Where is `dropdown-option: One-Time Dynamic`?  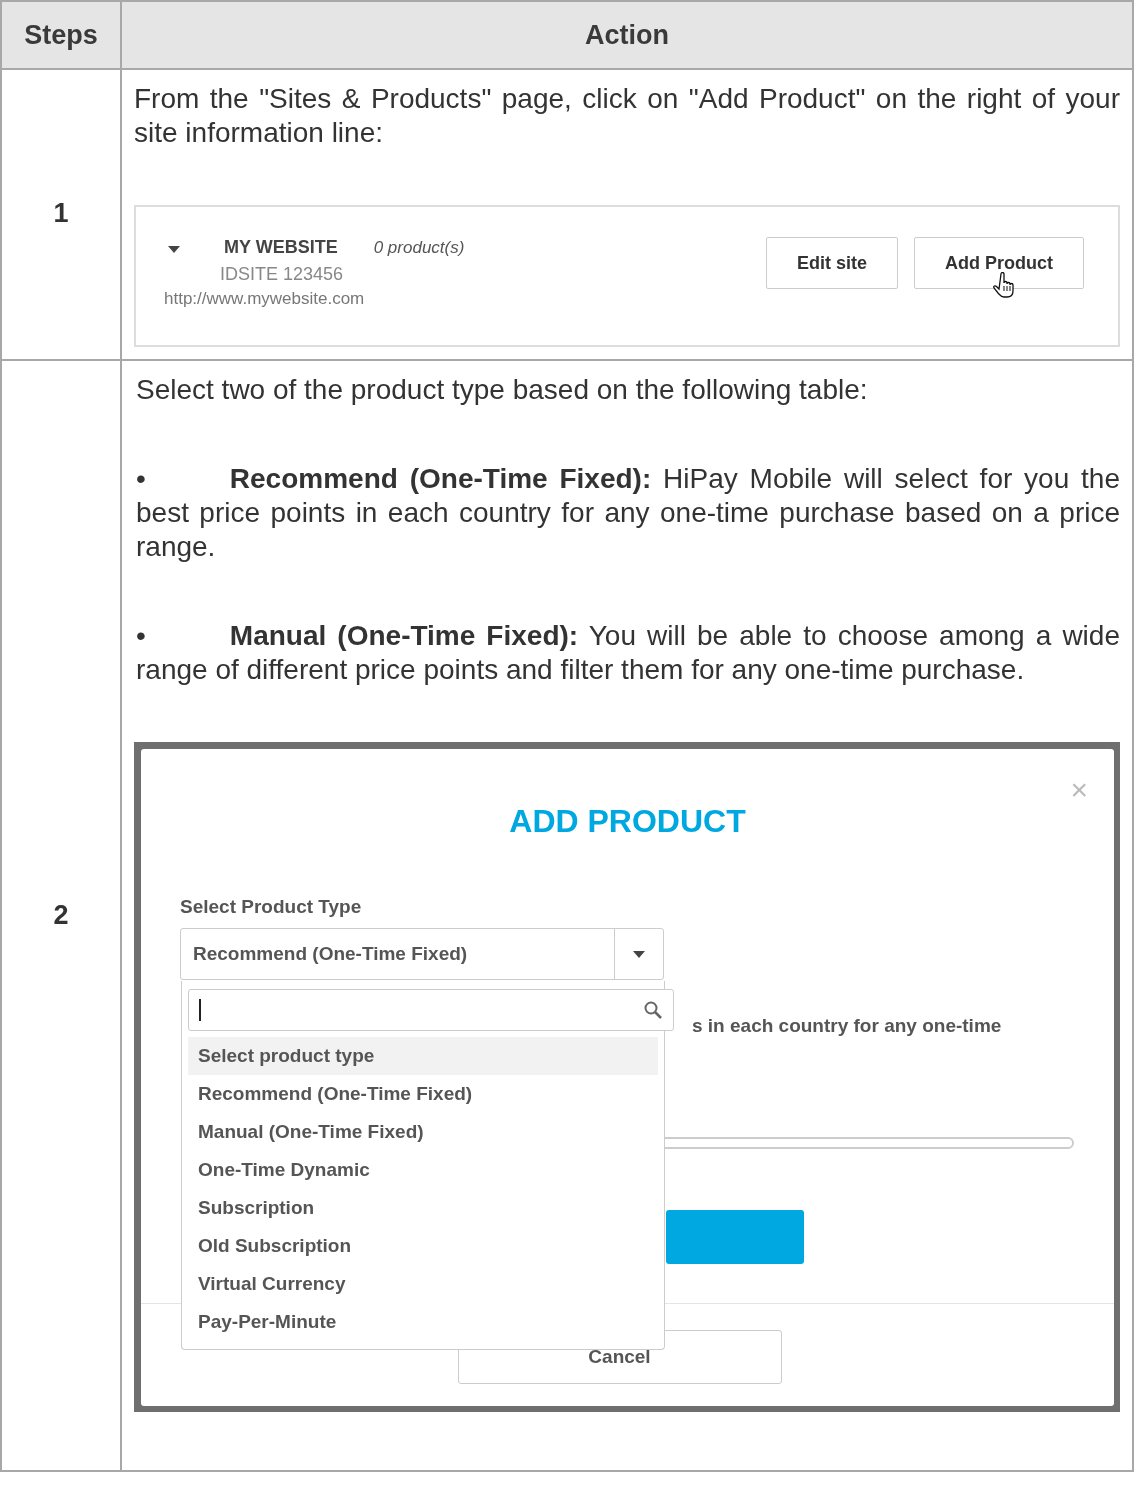 dropdown-option: One-Time Dynamic is located at coordinates (423, 1170).